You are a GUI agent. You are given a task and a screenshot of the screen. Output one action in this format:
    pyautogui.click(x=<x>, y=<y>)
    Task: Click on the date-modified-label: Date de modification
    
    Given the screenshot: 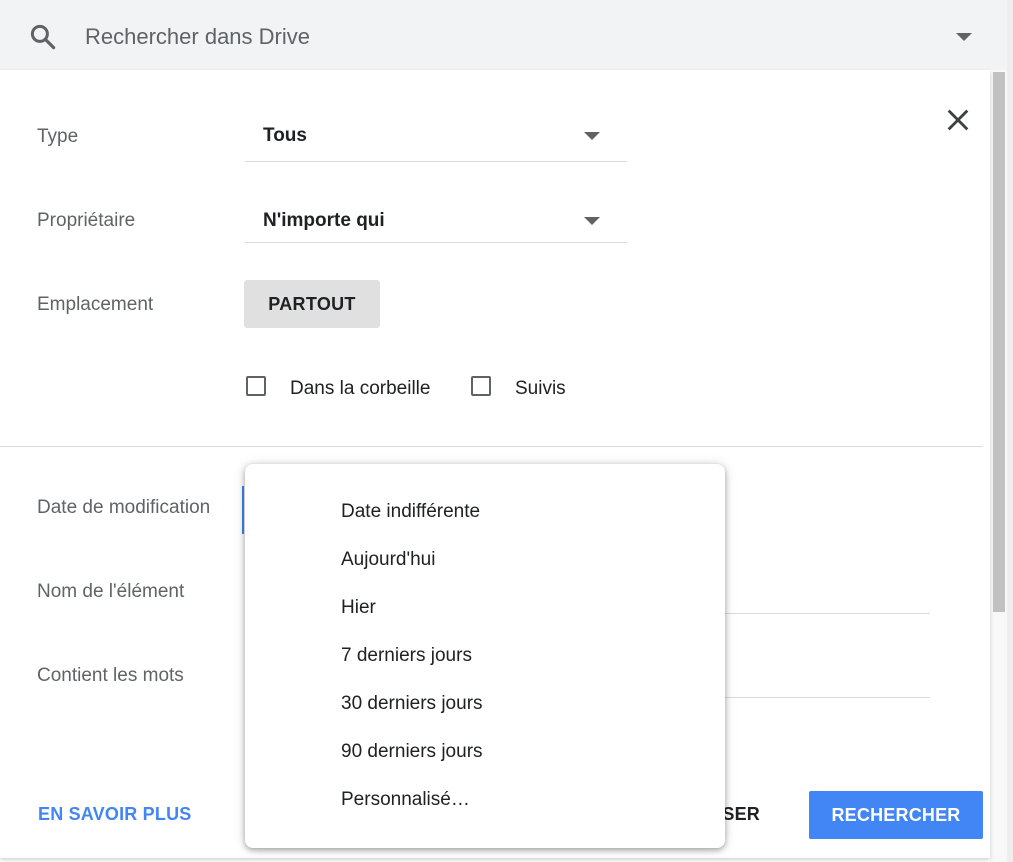 What is the action you would take?
    pyautogui.click(x=124, y=507)
    